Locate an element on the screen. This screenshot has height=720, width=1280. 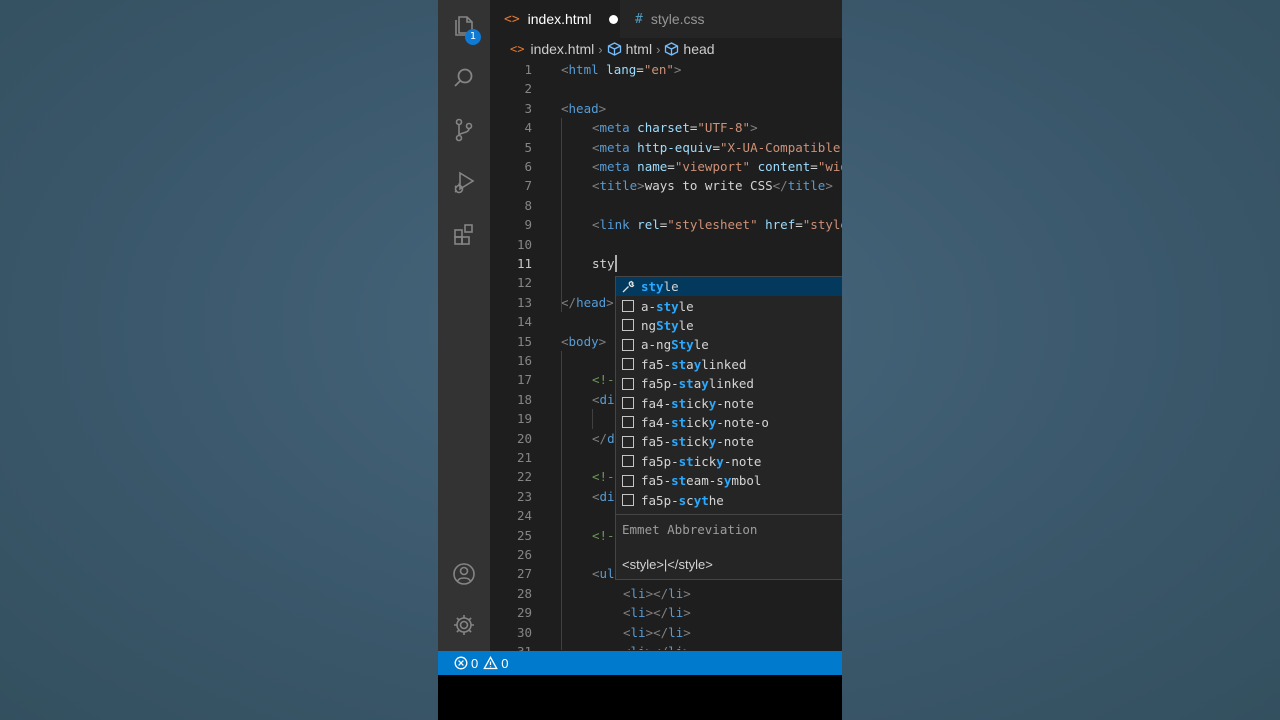
suggestion-item: fa5-staylinked is located at coordinates (729, 364).